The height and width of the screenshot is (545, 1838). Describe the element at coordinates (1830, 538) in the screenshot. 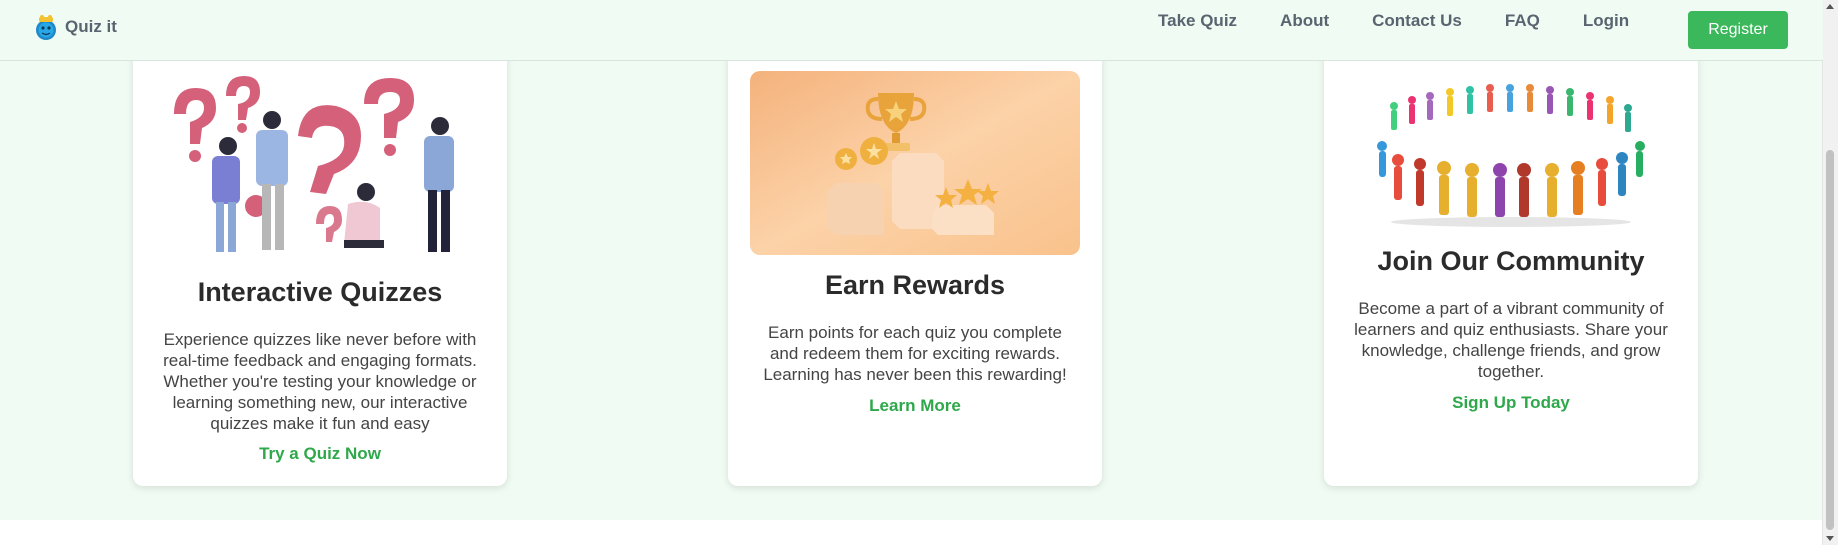

I see `scroll-down-icon` at that location.